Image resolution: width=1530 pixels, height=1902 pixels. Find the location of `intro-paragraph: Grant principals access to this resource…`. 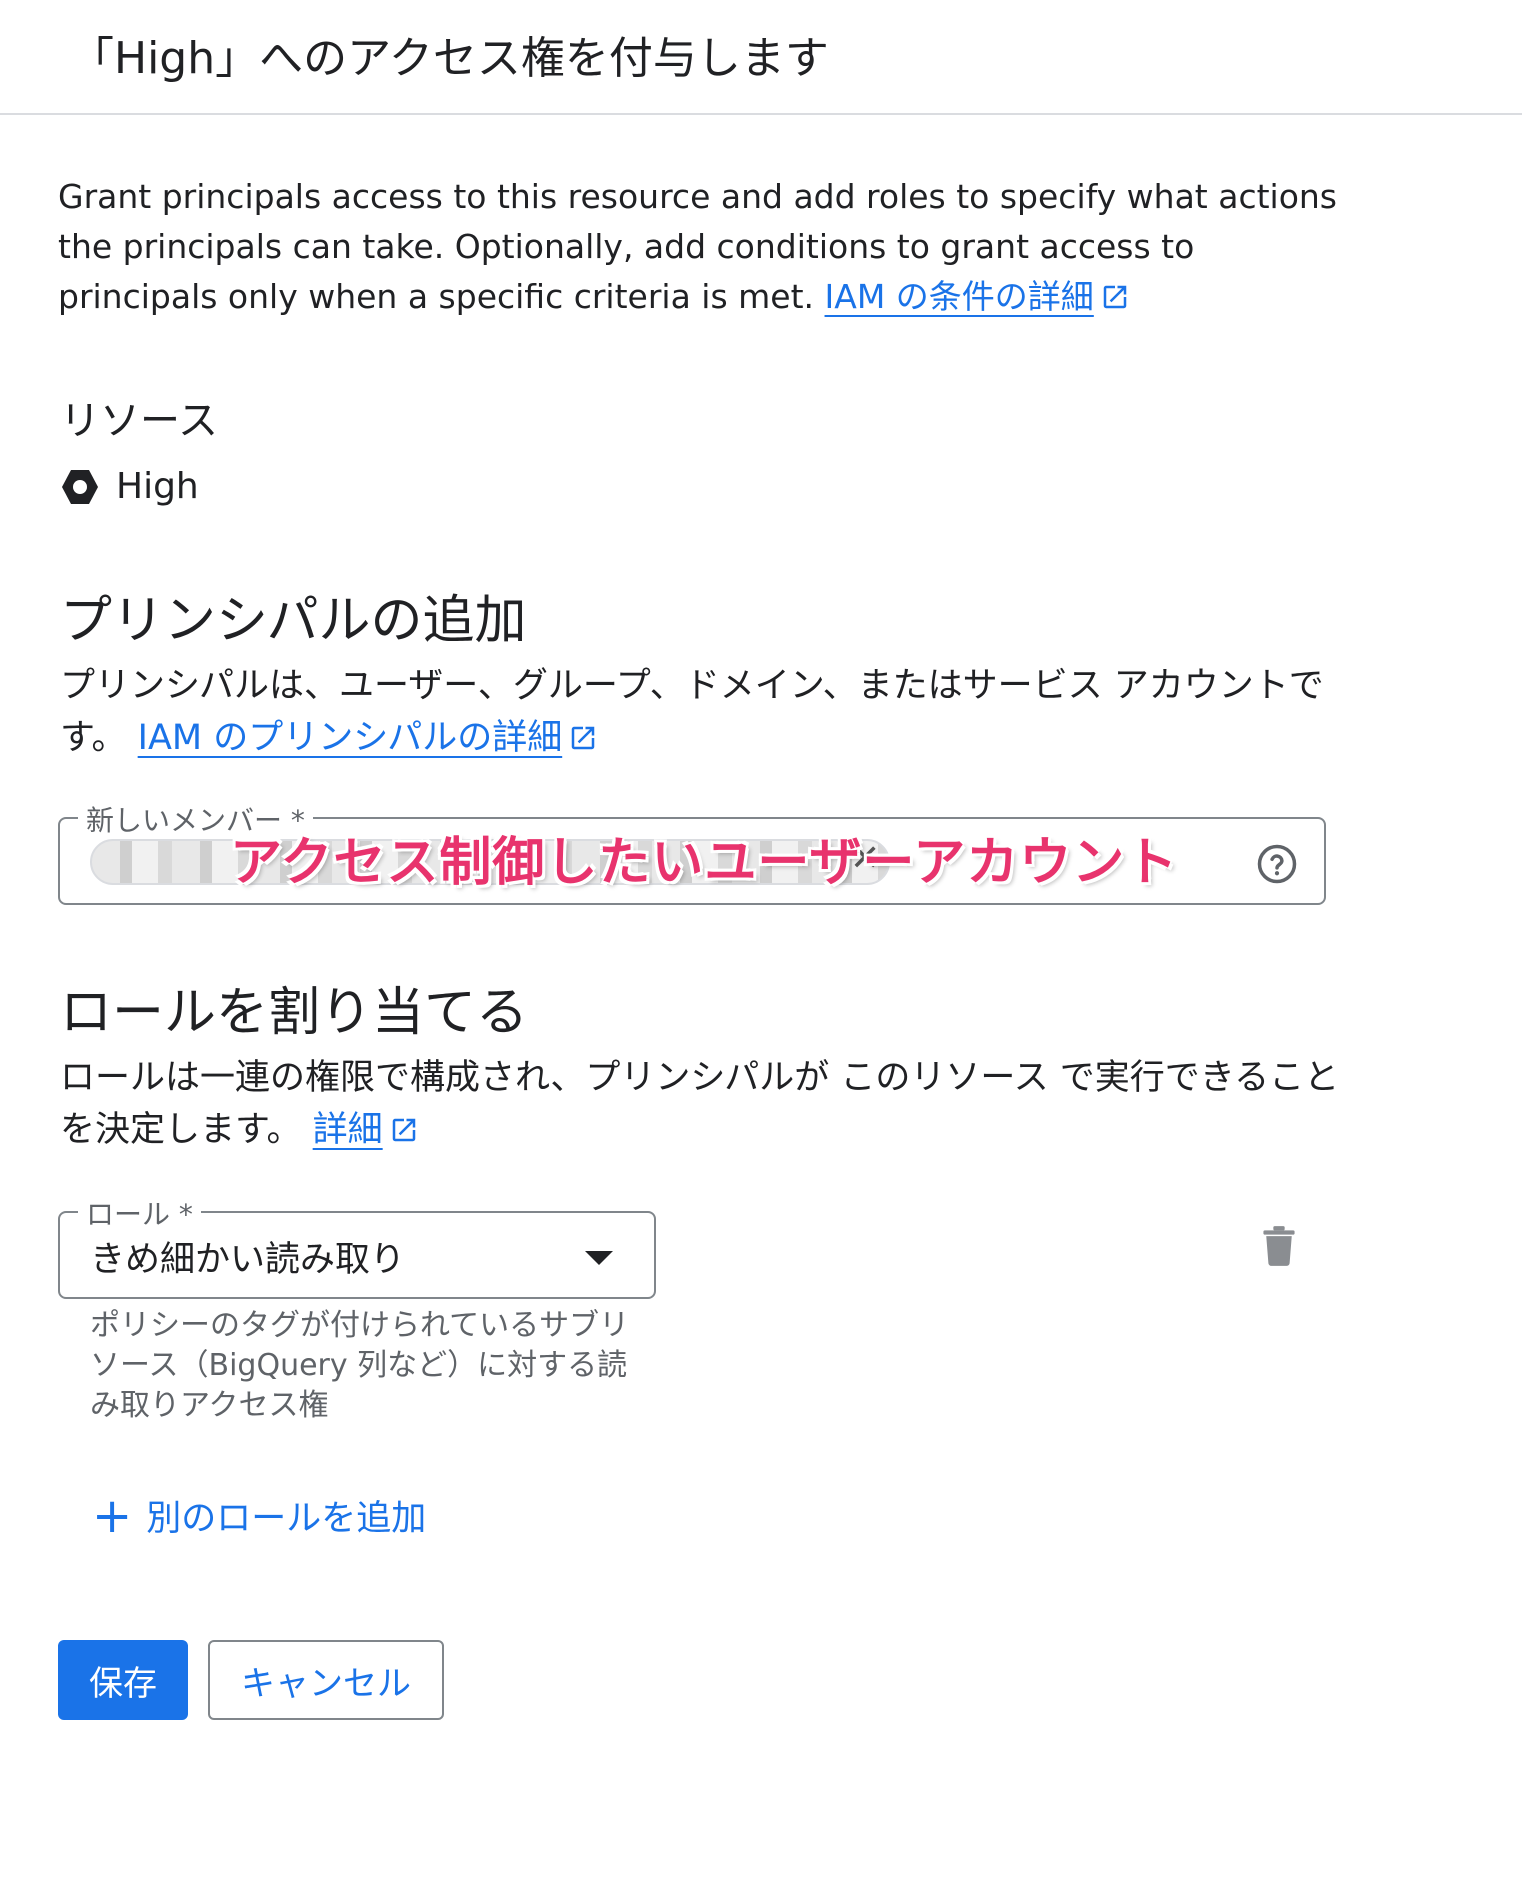

intro-paragraph: Grant principals access to this resource… is located at coordinates (698, 247).